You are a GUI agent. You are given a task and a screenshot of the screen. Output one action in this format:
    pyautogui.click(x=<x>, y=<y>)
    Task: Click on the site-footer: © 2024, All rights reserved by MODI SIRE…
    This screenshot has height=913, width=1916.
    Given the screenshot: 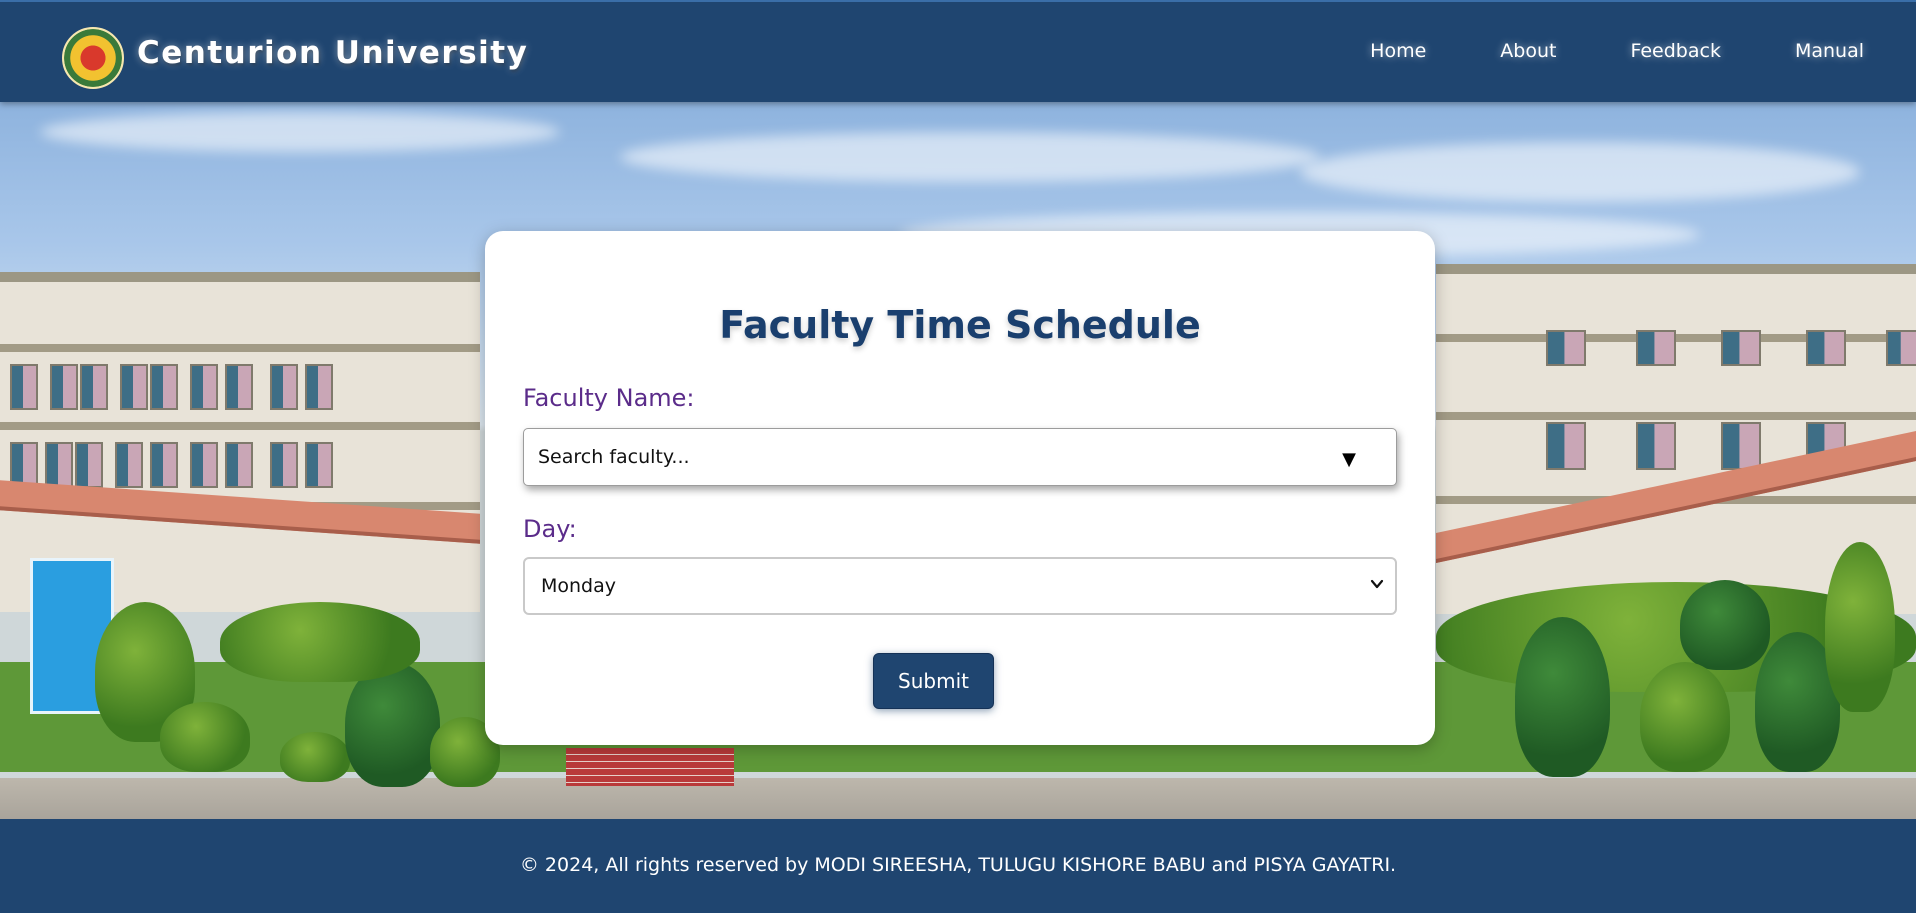 What is the action you would take?
    pyautogui.click(x=958, y=866)
    